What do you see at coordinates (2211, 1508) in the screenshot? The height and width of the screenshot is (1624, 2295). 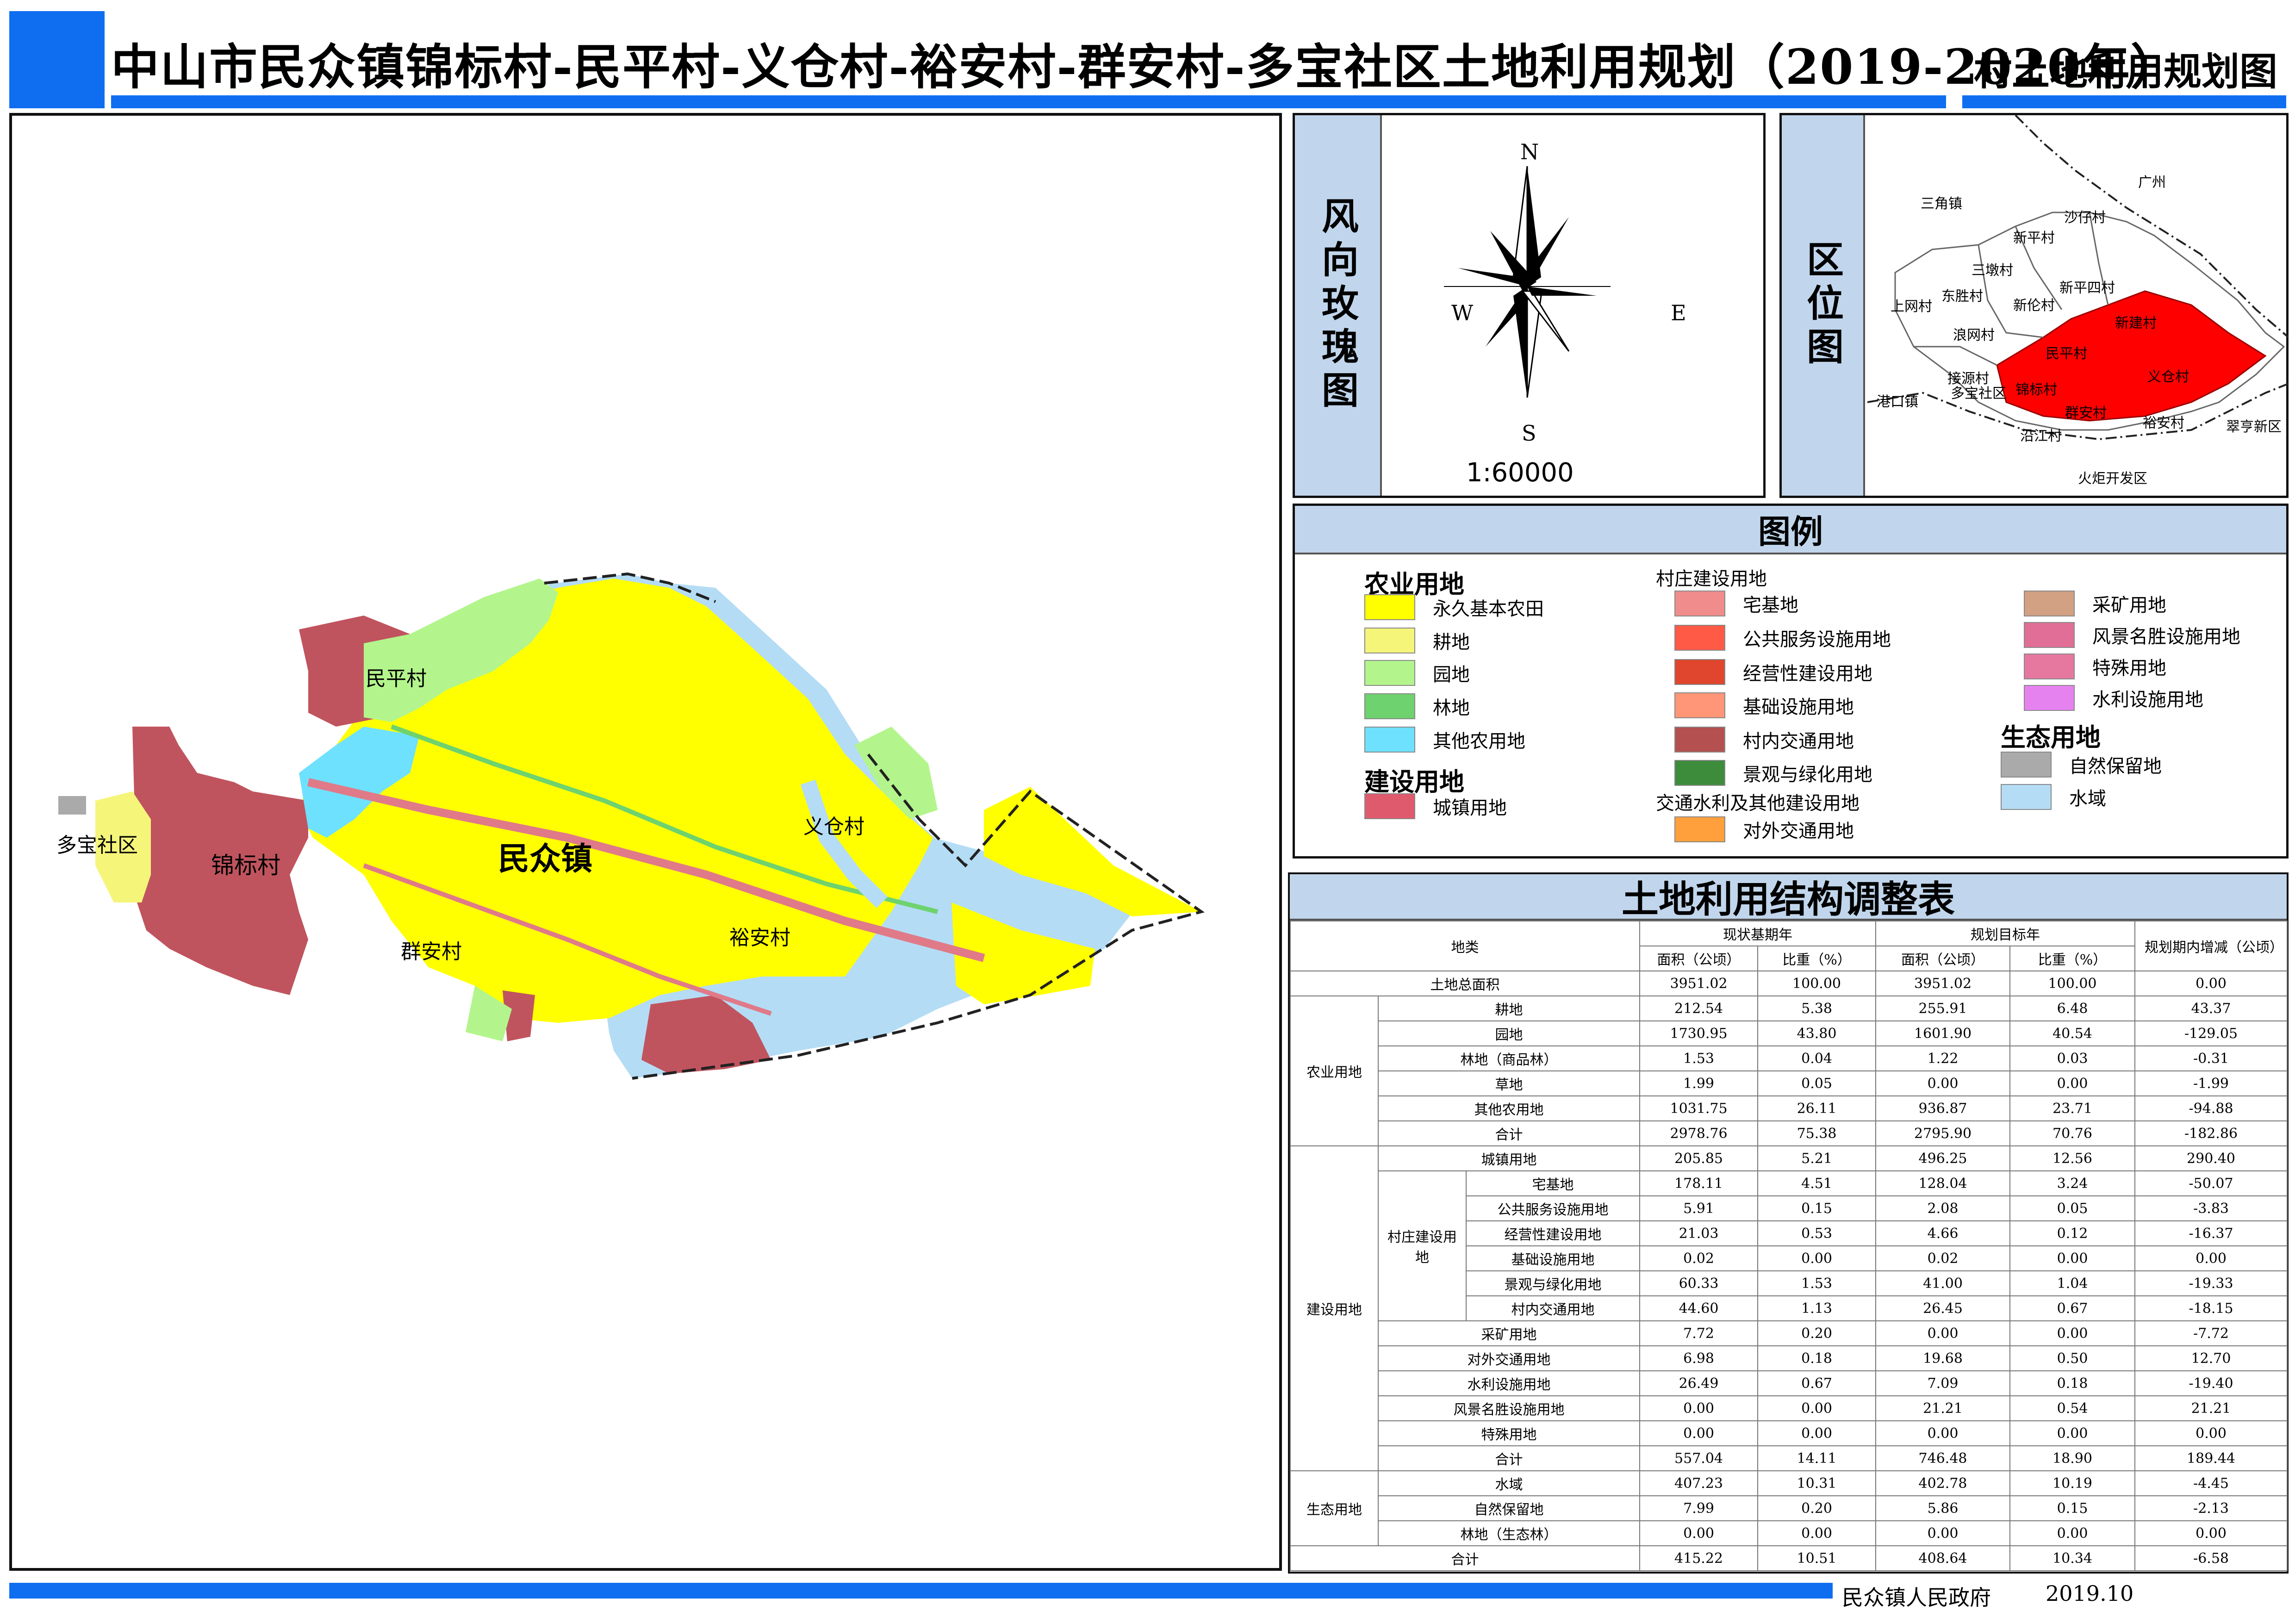 I see `table-cell: -2.13` at bounding box center [2211, 1508].